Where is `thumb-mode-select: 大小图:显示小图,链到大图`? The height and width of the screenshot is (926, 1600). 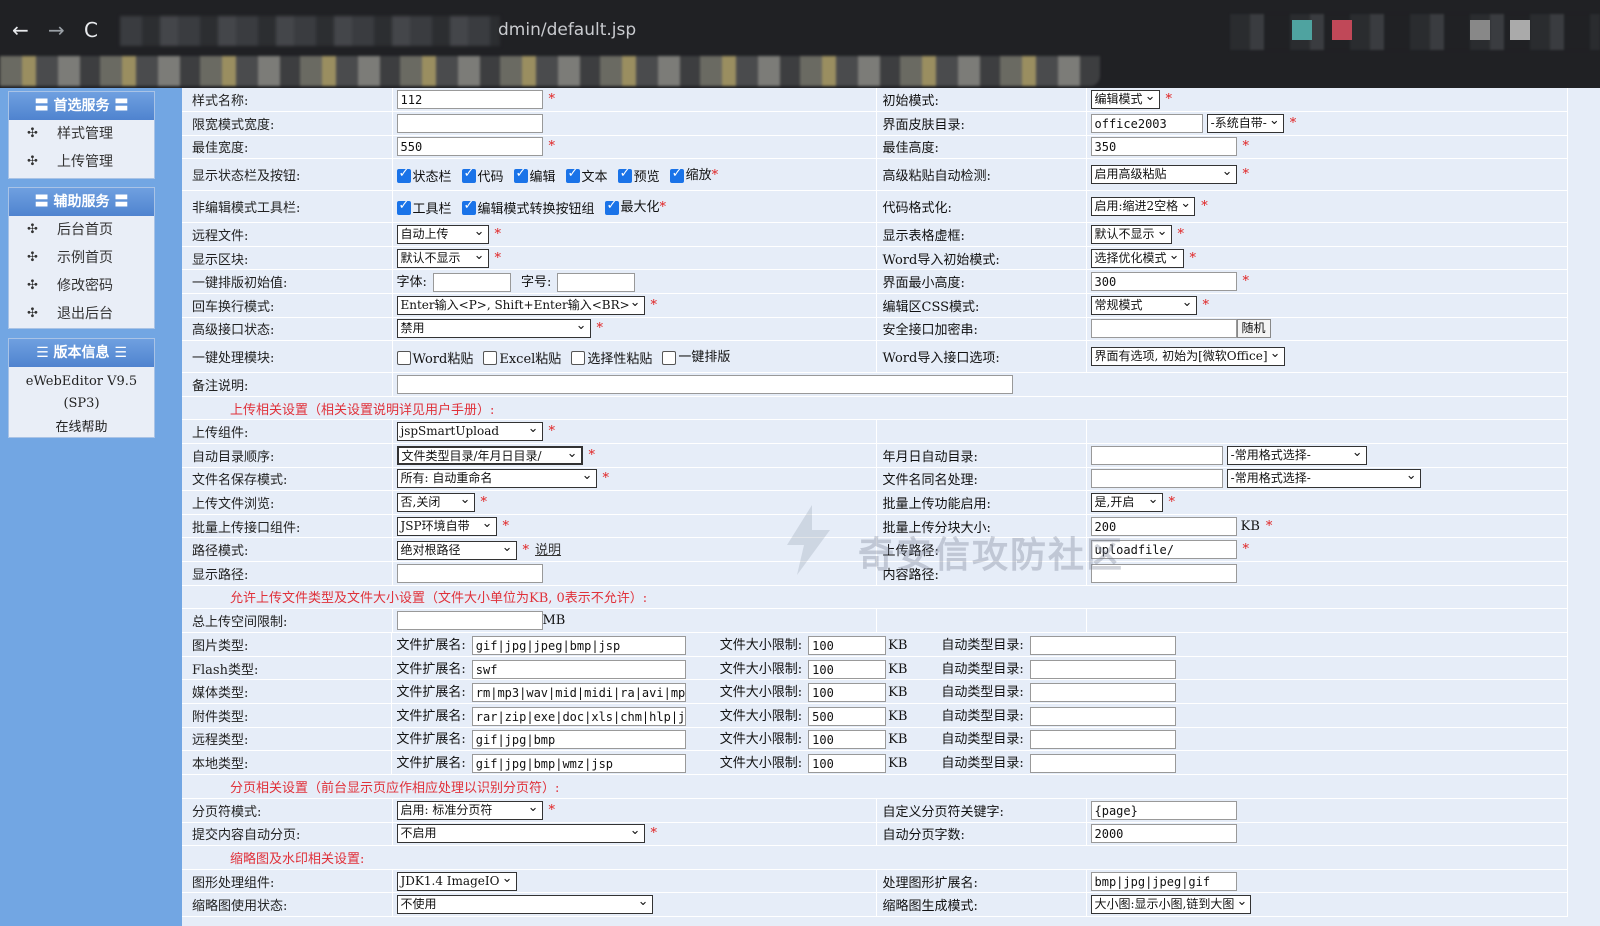 thumb-mode-select: 大小图:显示小图,链到大图 is located at coordinates (1171, 905).